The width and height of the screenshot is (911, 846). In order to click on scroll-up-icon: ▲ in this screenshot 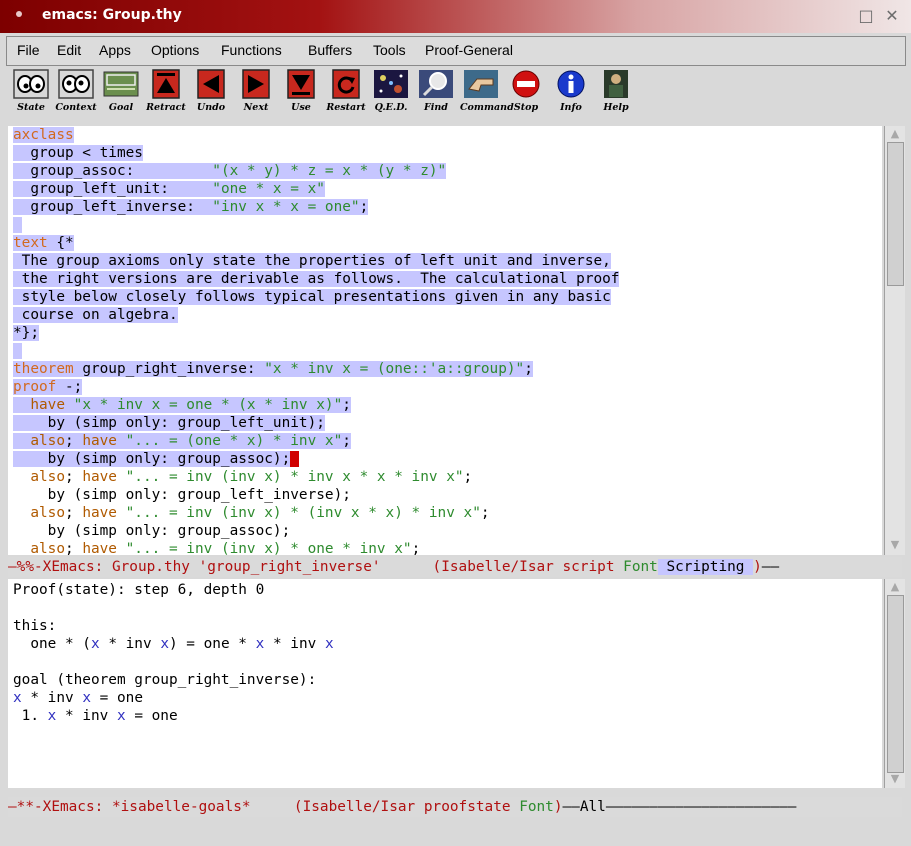, I will do `click(895, 134)`.